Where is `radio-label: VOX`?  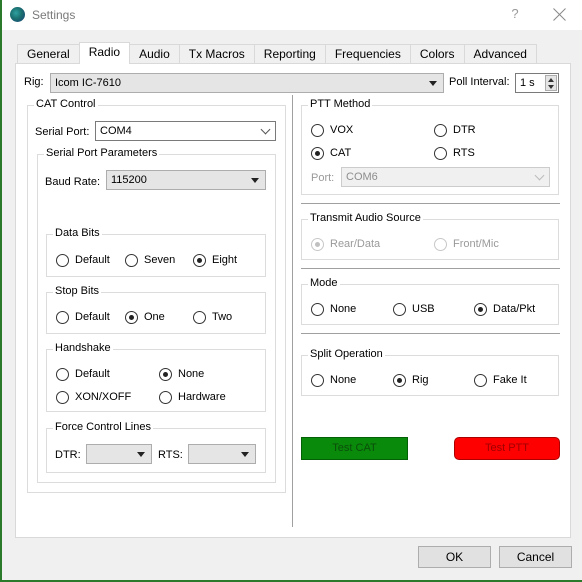 radio-label: VOX is located at coordinates (342, 130).